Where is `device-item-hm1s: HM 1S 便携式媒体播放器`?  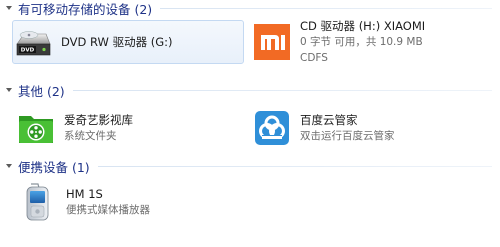
device-item-hm1s: HM 1S 便携式媒体播放器 is located at coordinates (128, 202).